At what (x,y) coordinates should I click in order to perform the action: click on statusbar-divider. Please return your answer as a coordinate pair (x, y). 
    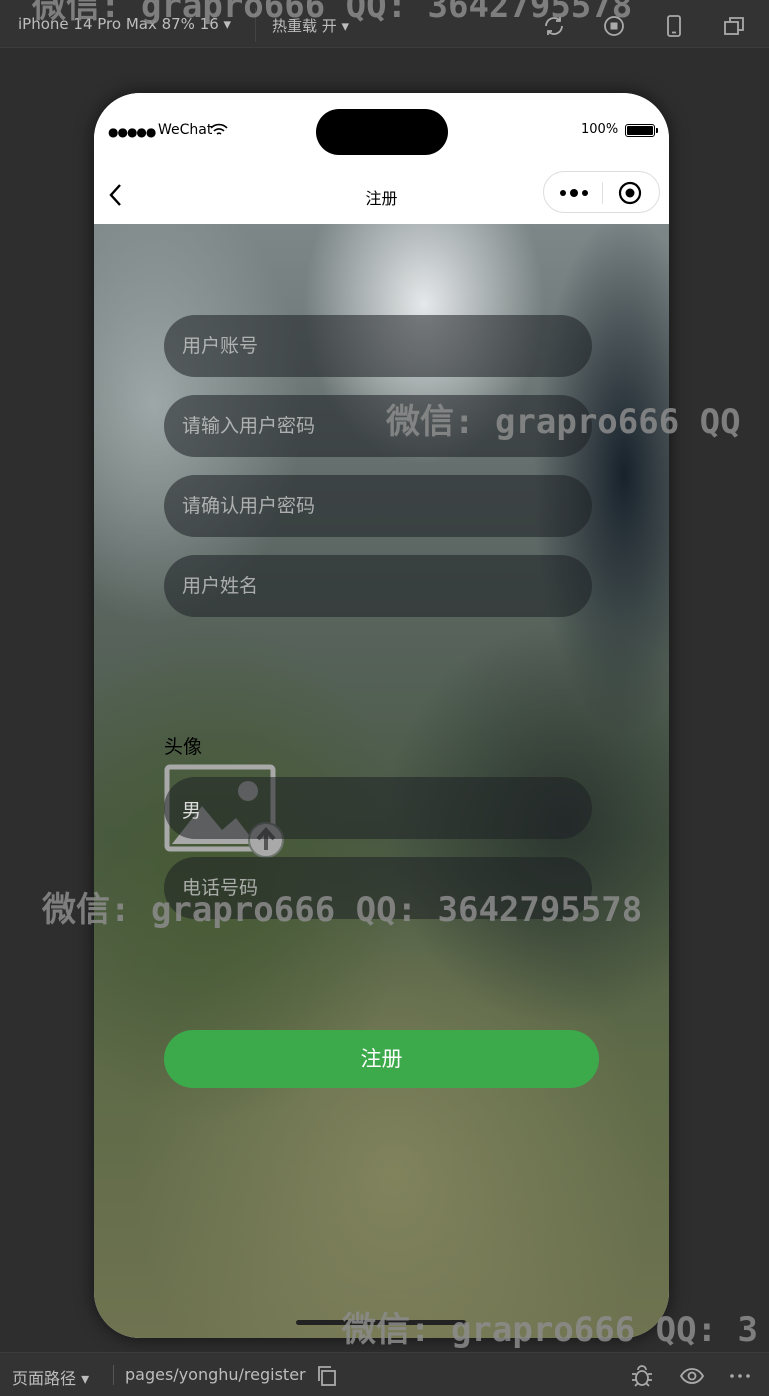
    Looking at the image, I should click on (113, 1375).